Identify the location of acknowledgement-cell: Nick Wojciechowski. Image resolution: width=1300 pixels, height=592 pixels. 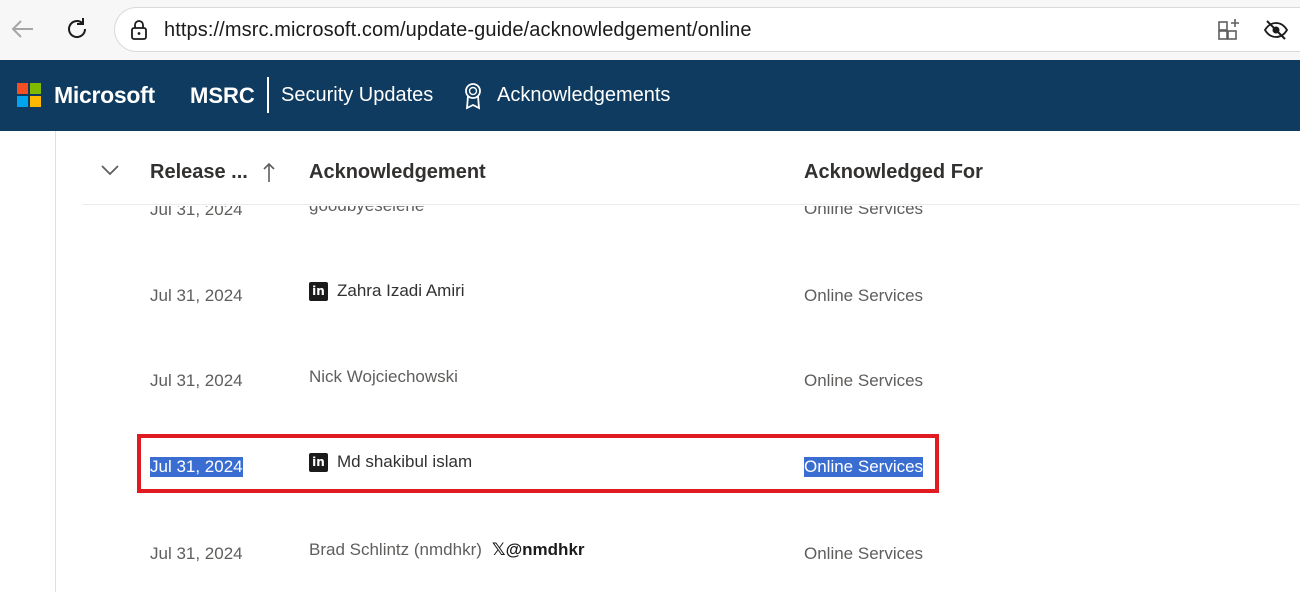
(383, 377).